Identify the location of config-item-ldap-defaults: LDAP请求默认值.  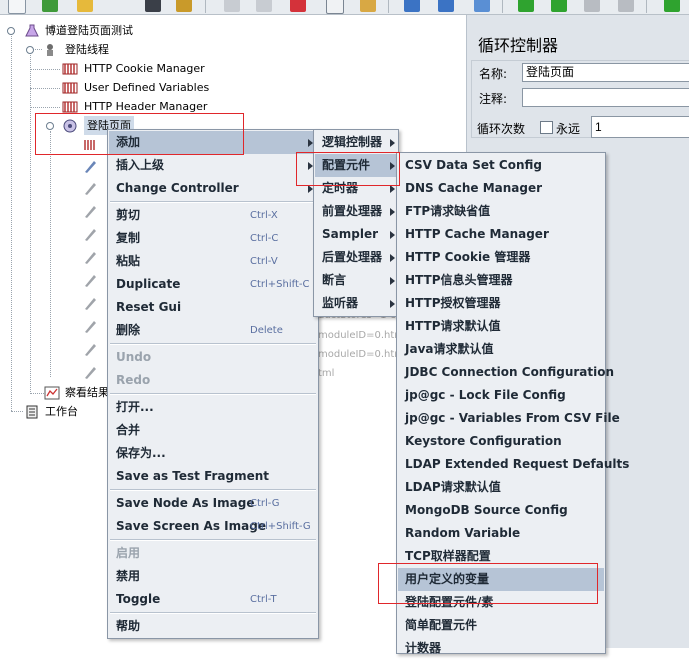
(501, 487).